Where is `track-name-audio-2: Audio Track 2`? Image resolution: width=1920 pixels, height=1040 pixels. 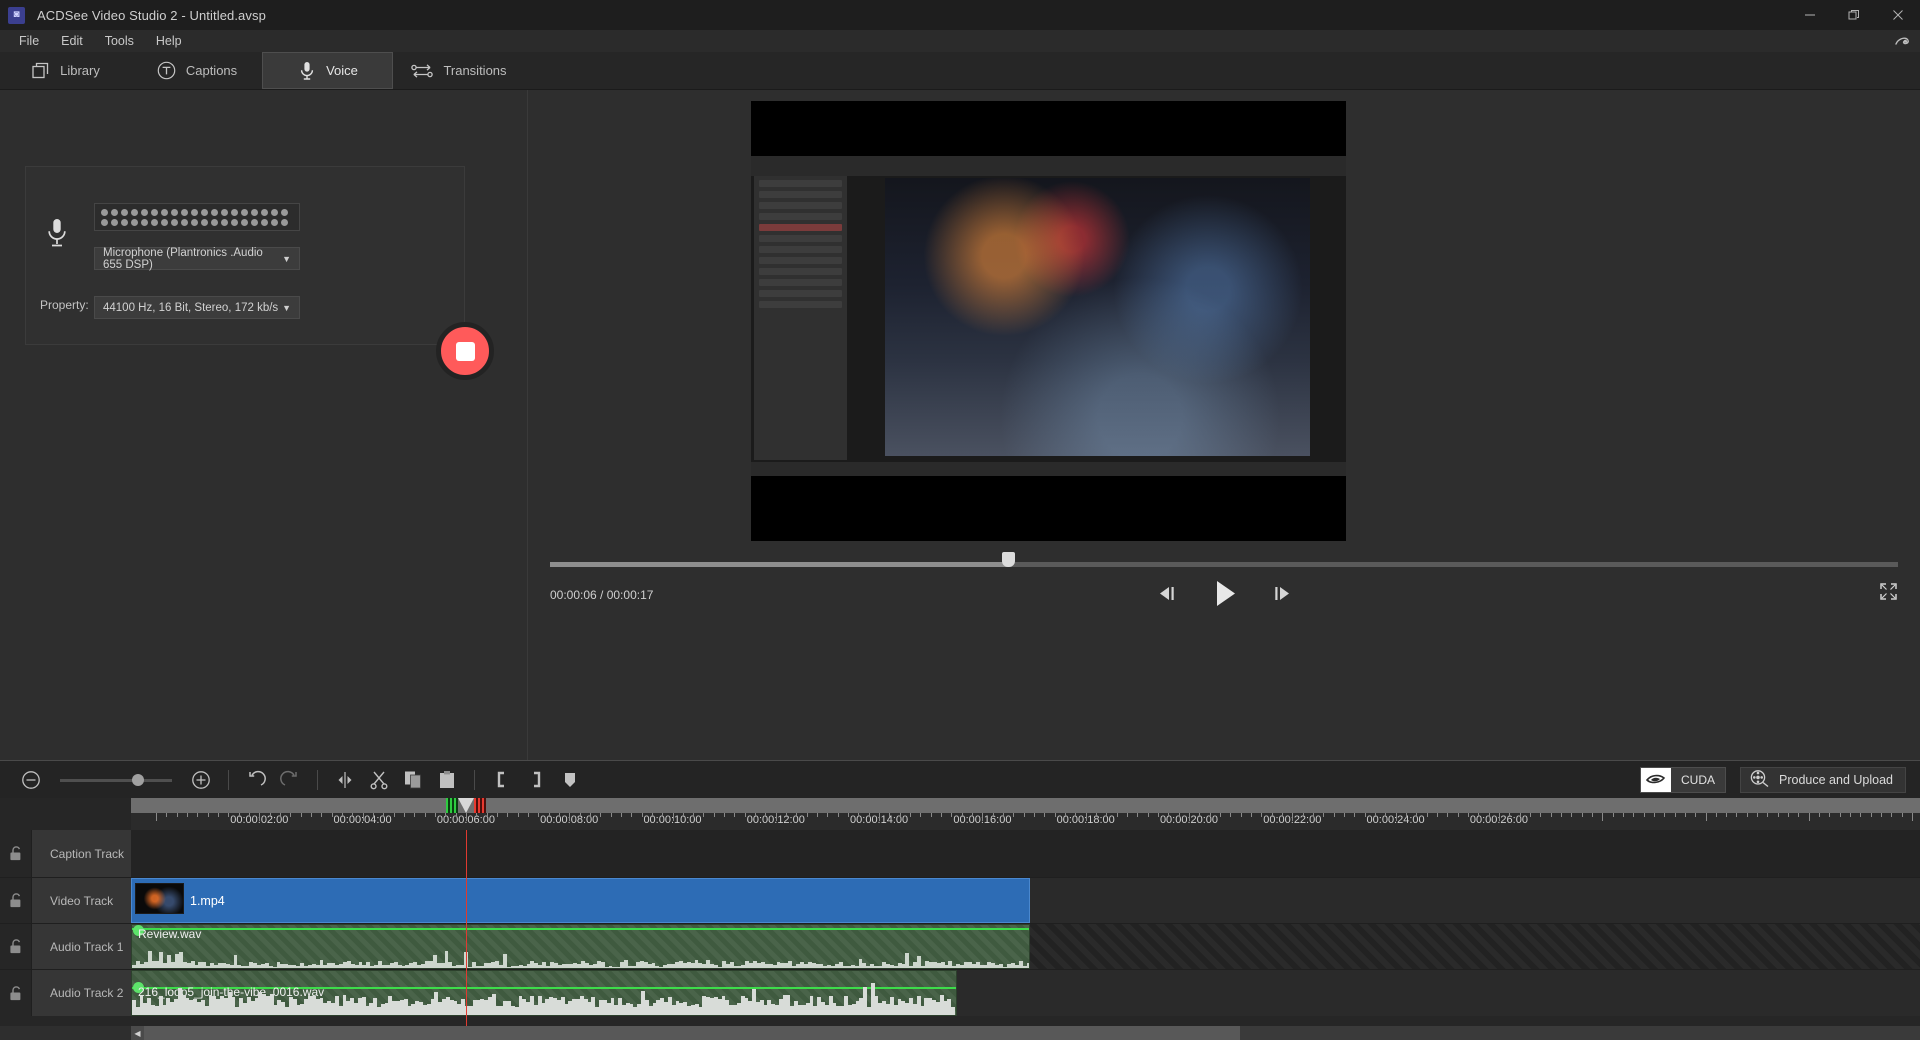
track-name-audio-2: Audio Track 2 is located at coordinates (81, 993).